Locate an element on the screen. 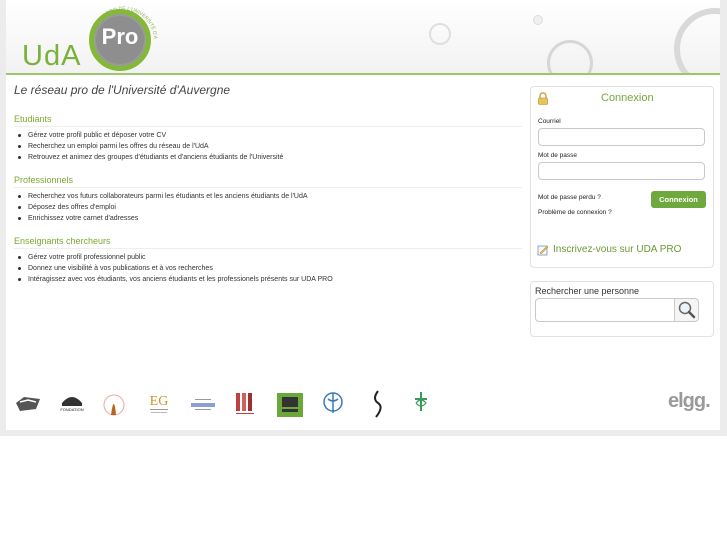 This screenshot has width=727, height=545. login-problem-link: Problème de connexion ? is located at coordinates (575, 212).